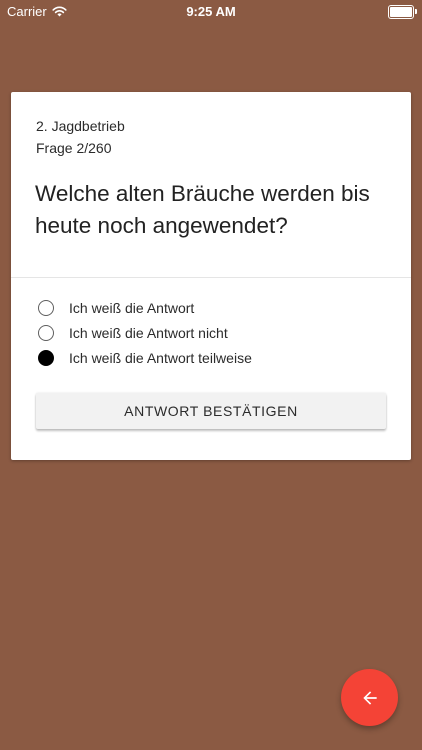 The width and height of the screenshot is (422, 750). What do you see at coordinates (46, 358) in the screenshot?
I see `radio-checked-icon` at bounding box center [46, 358].